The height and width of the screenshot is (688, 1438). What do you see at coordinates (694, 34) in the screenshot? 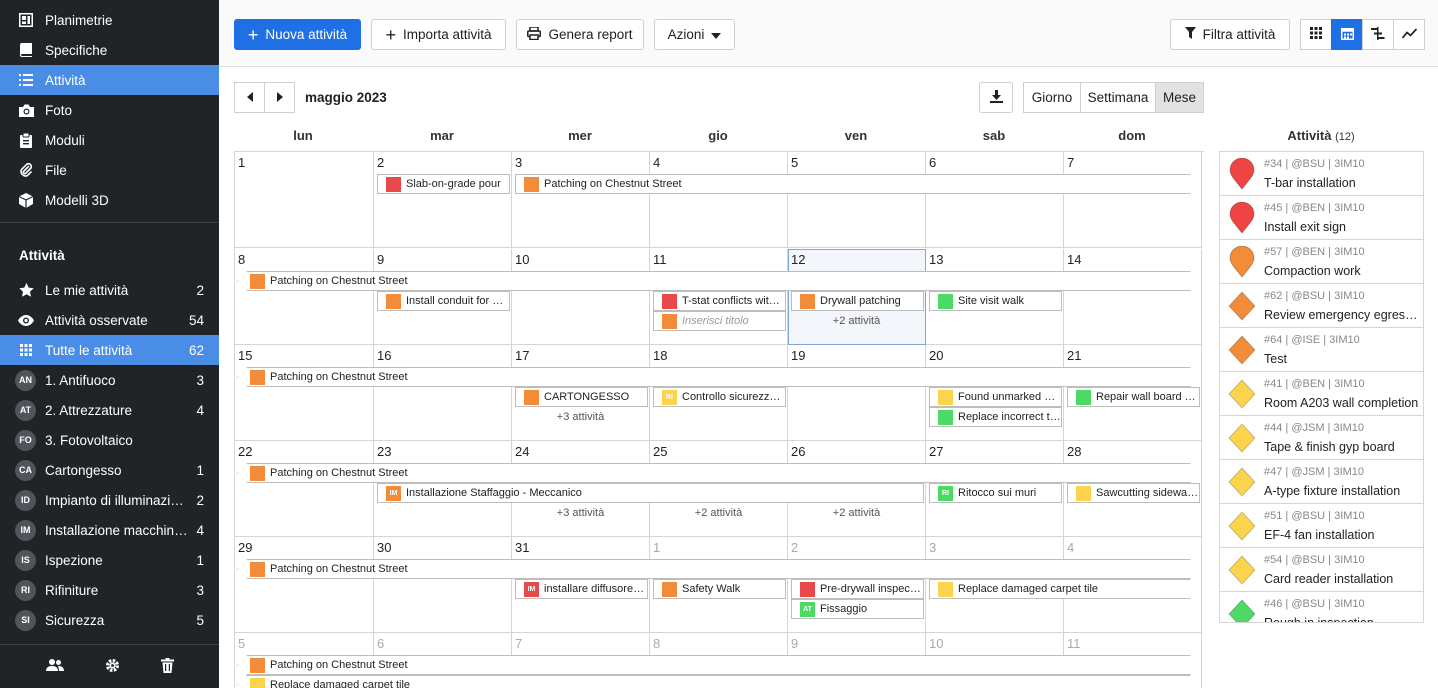
I see `actions-dropdown: Azioni` at bounding box center [694, 34].